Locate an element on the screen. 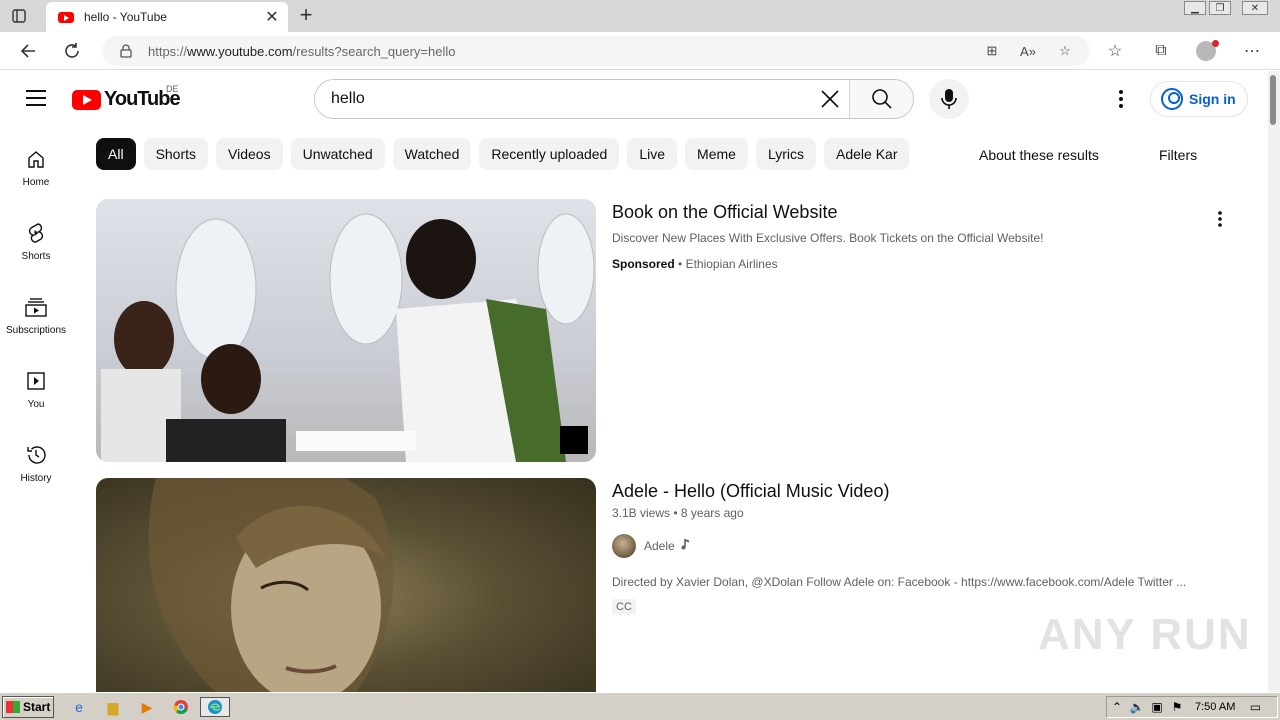  sign-in-button: Sign in is located at coordinates (1199, 99).